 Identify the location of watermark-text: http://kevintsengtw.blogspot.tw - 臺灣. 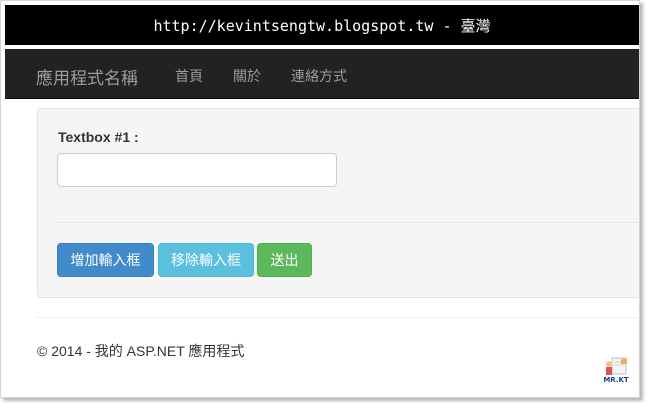
(322, 25).